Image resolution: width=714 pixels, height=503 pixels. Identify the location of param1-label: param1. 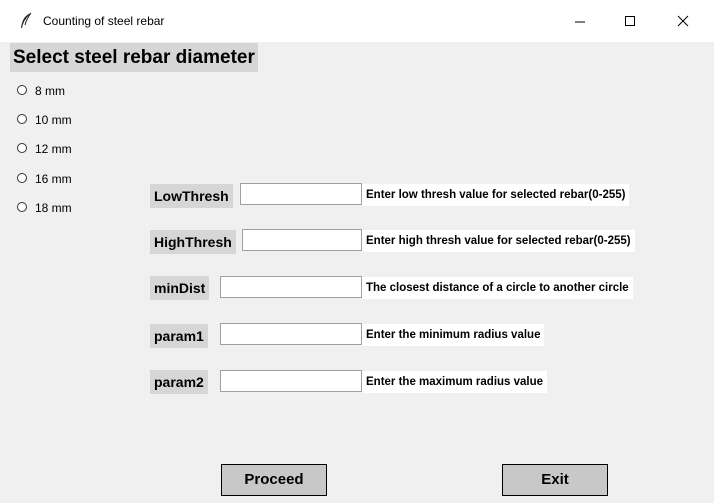
(179, 336).